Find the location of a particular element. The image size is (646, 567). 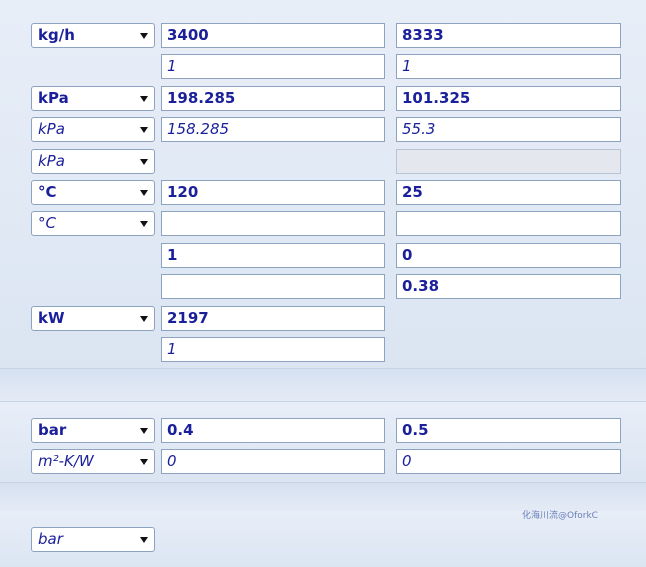

temperature-field-2: 25 is located at coordinates (508, 192).